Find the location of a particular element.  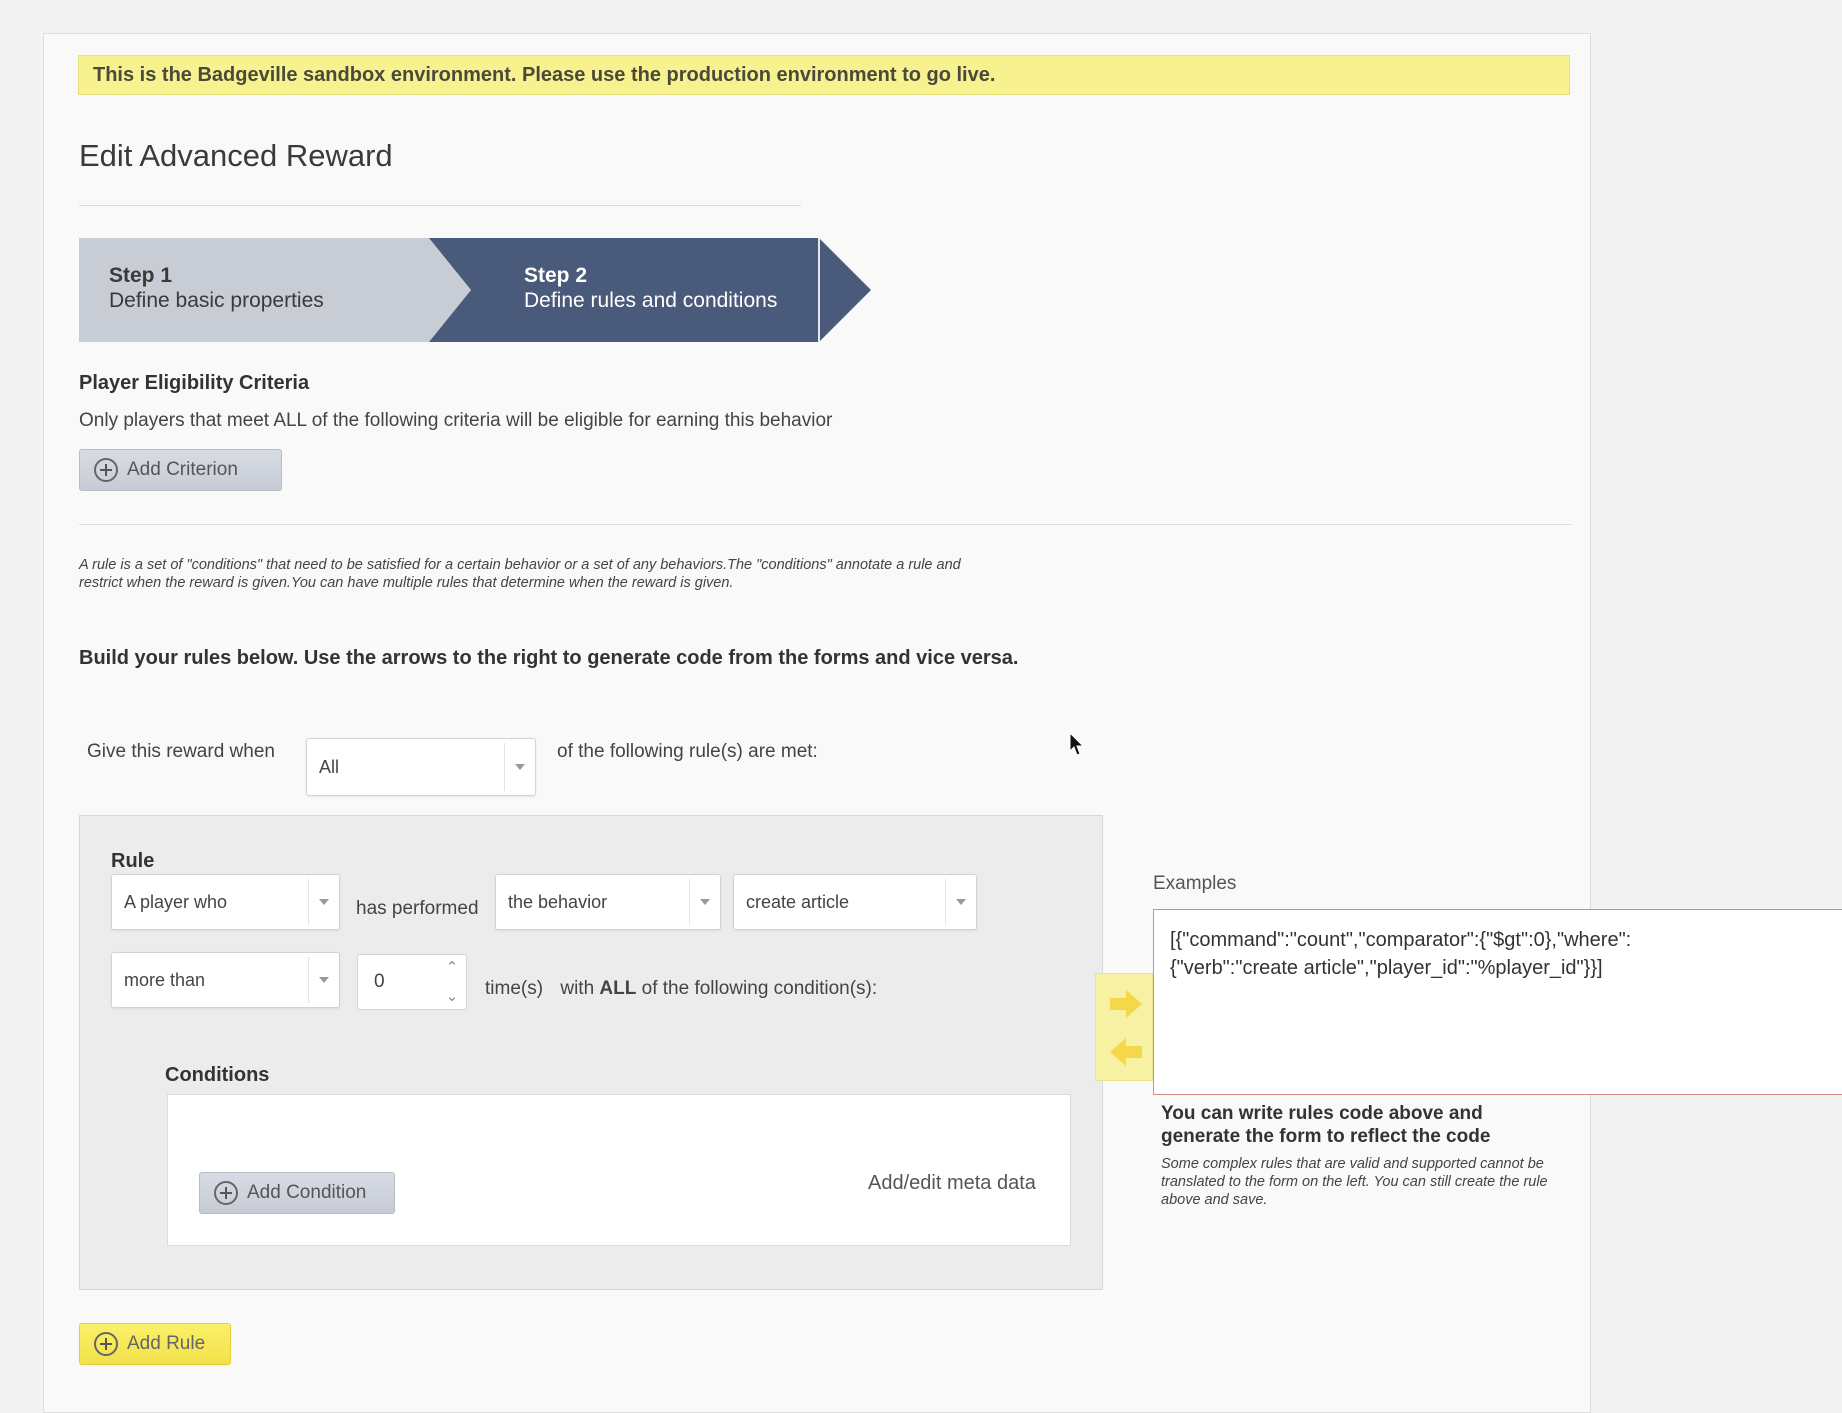

wizard-step-1: Step 1 Define basic properties is located at coordinates (216, 288).